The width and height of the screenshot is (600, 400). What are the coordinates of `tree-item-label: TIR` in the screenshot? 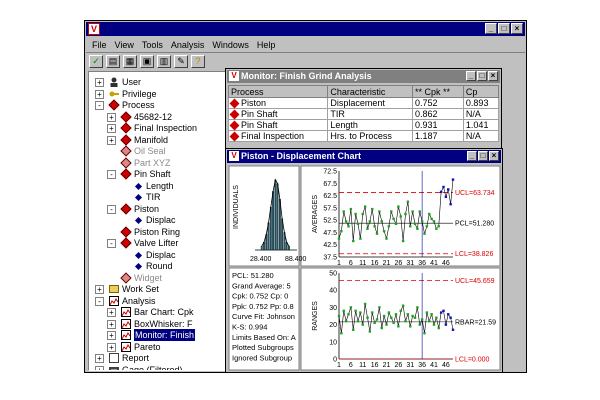 It's located at (153, 197).